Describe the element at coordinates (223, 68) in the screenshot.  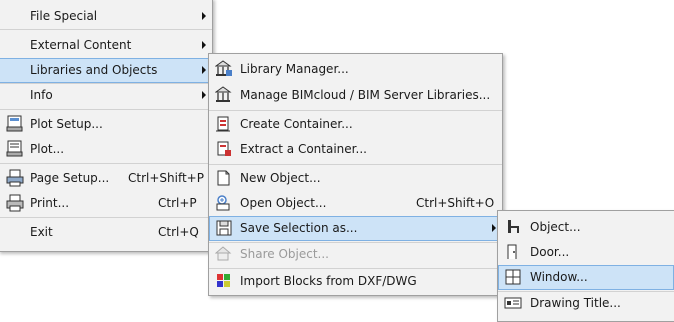
I see `library-manager-icon` at that location.